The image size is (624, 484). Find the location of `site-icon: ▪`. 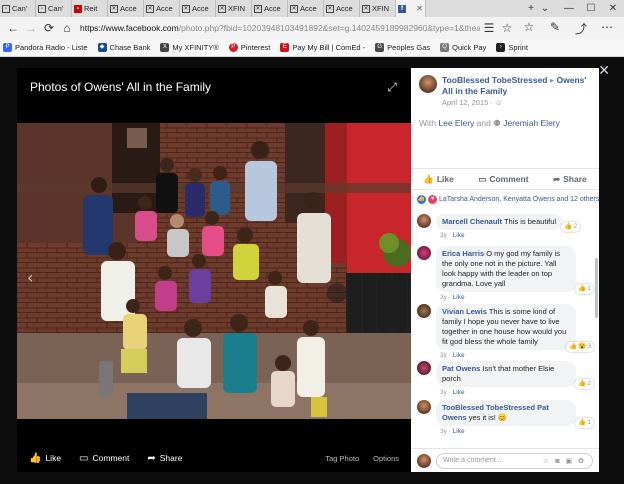

site-icon: ▪ is located at coordinates (78, 8).